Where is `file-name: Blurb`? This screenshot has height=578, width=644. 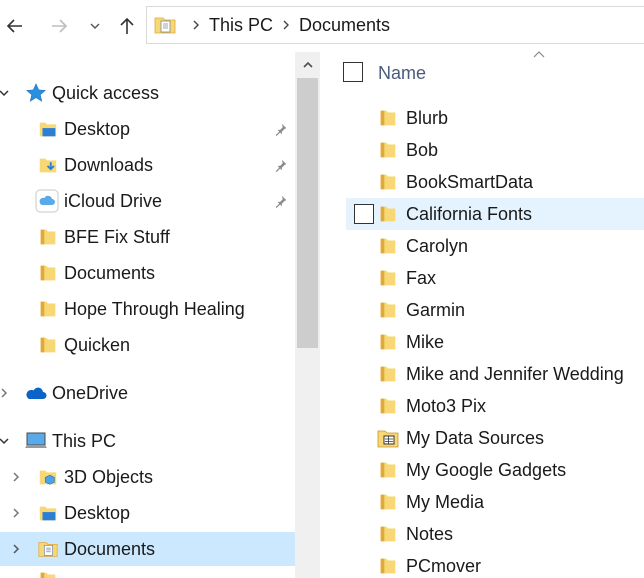
file-name: Blurb is located at coordinates (427, 117).